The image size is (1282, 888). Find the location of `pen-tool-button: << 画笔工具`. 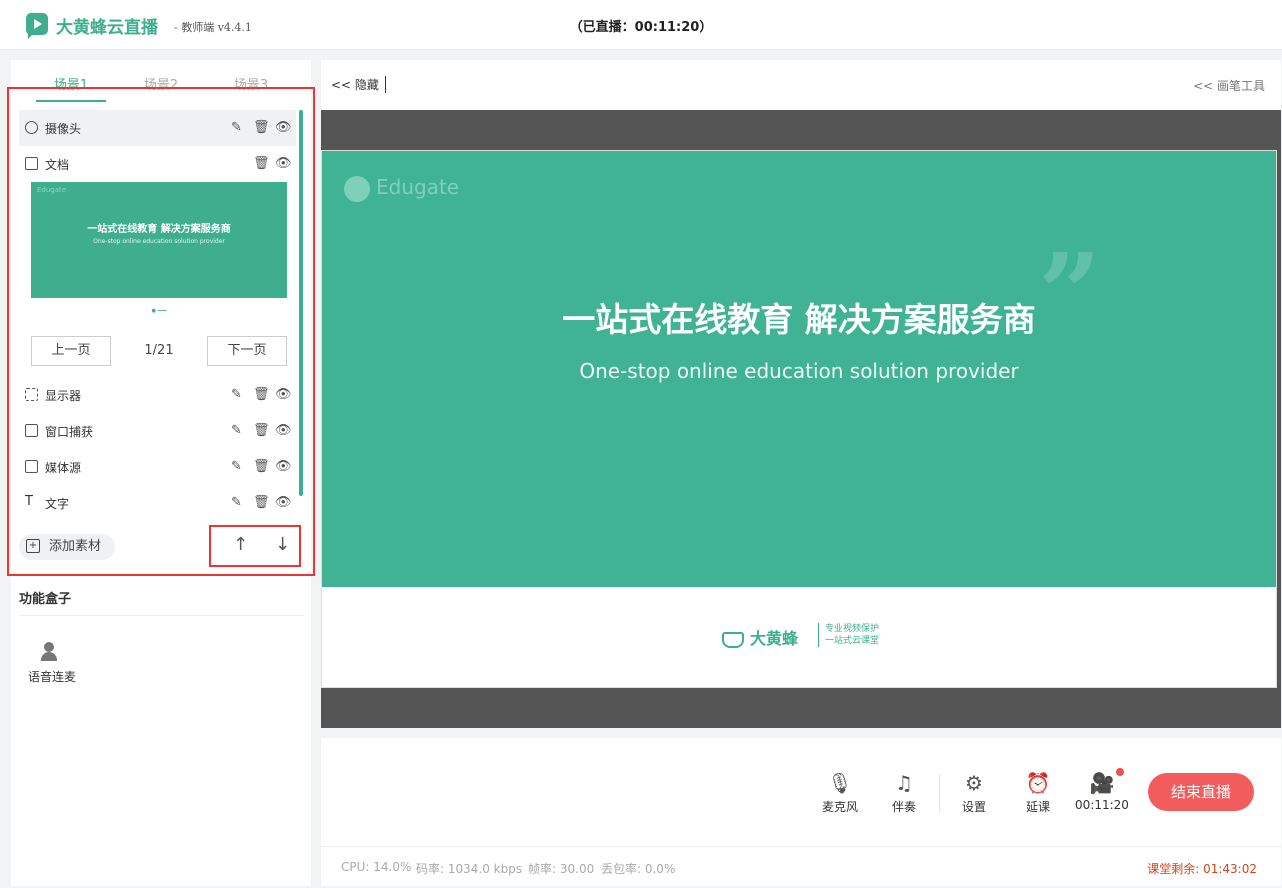

pen-tool-button: << 画笔工具 is located at coordinates (1229, 85).